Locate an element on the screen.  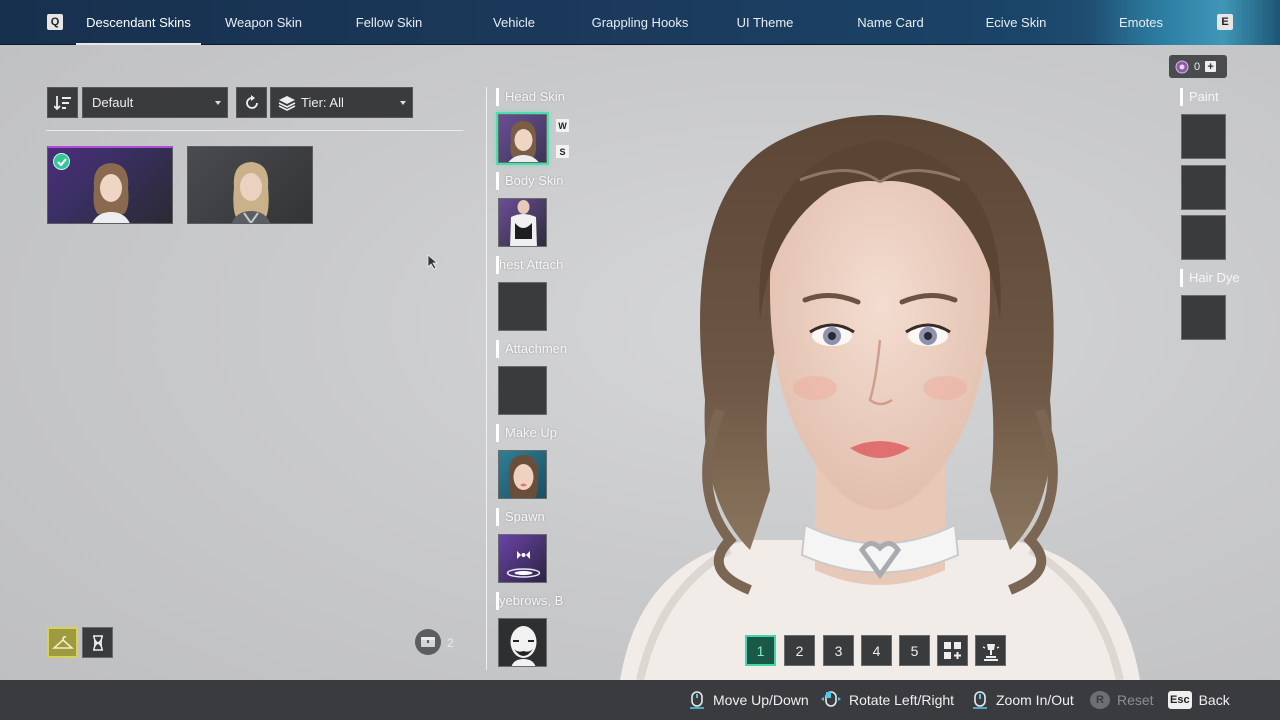
slot-label-head-skin: Head Skin is located at coordinates (536, 97).